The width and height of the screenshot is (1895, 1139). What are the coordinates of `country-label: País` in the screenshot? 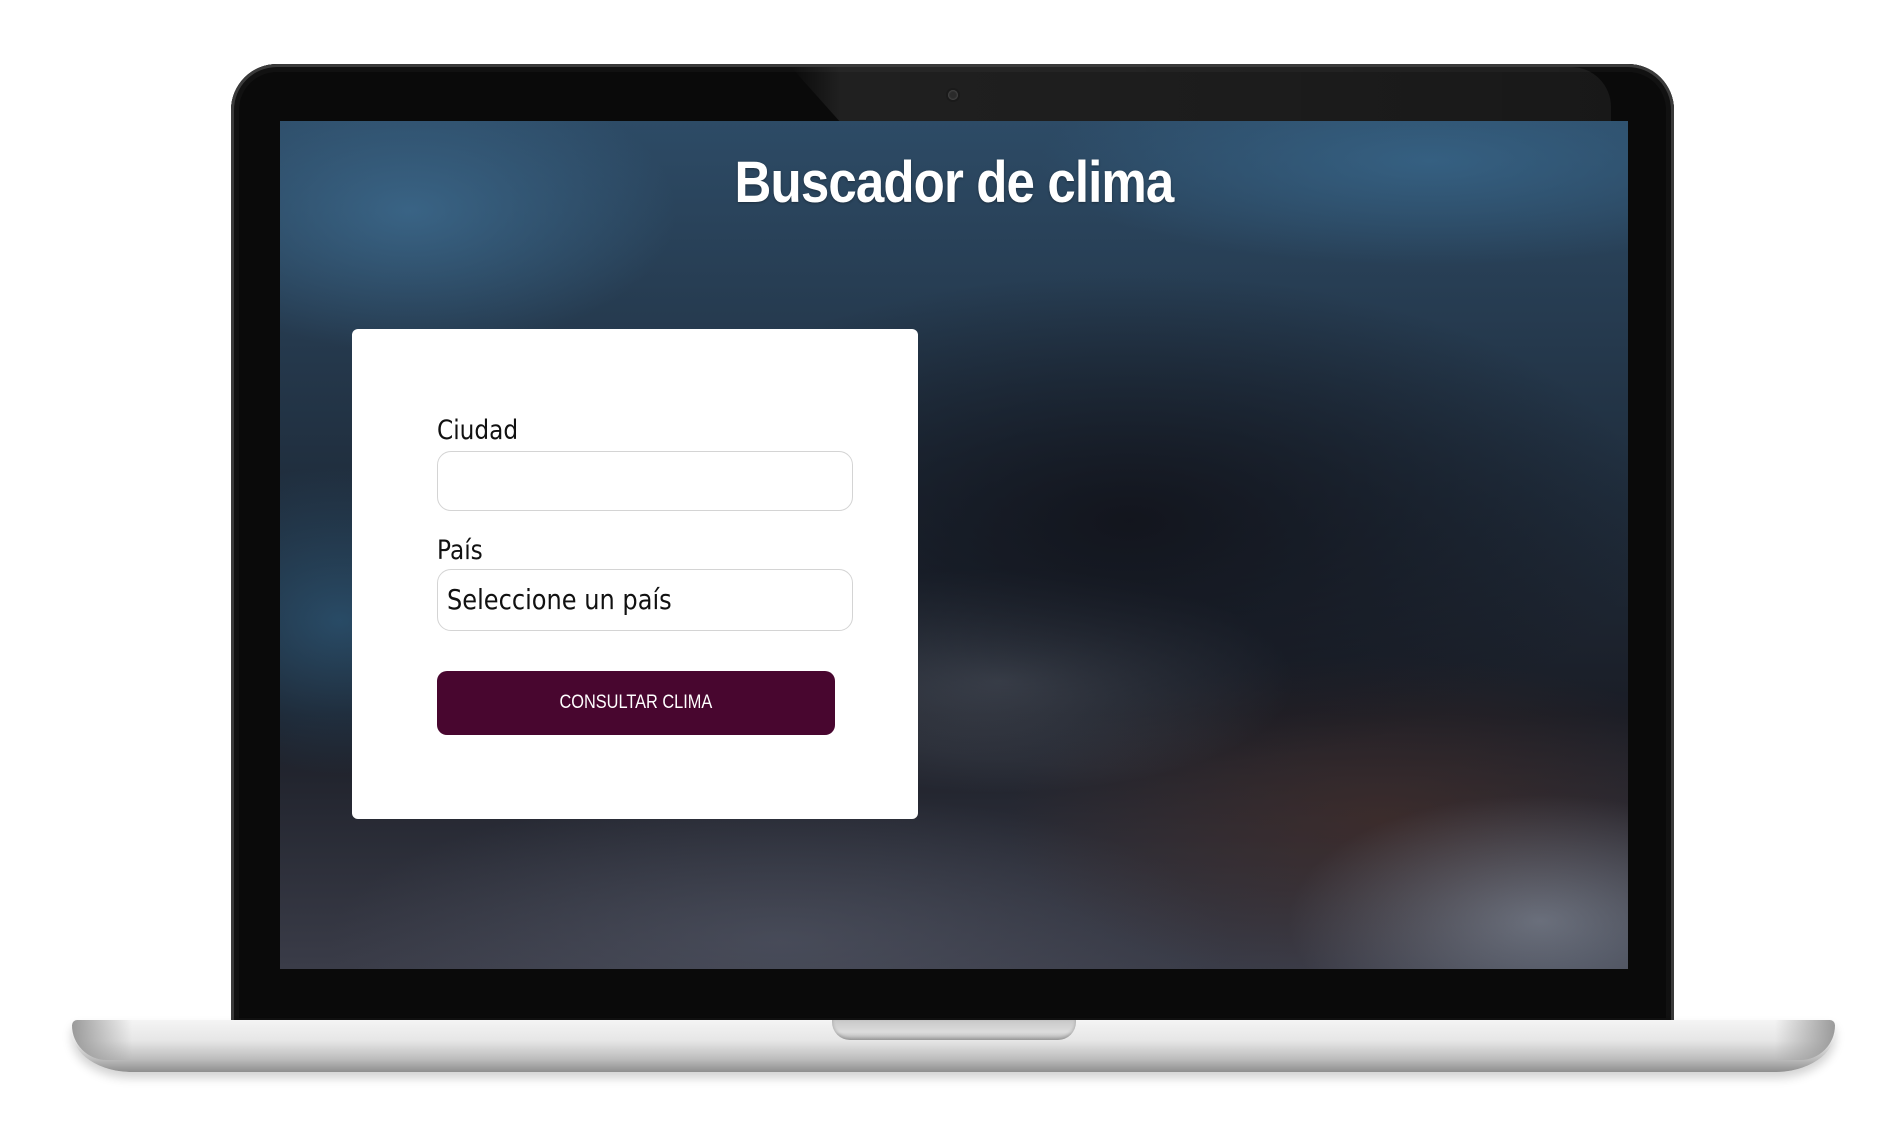 It's located at (460, 550).